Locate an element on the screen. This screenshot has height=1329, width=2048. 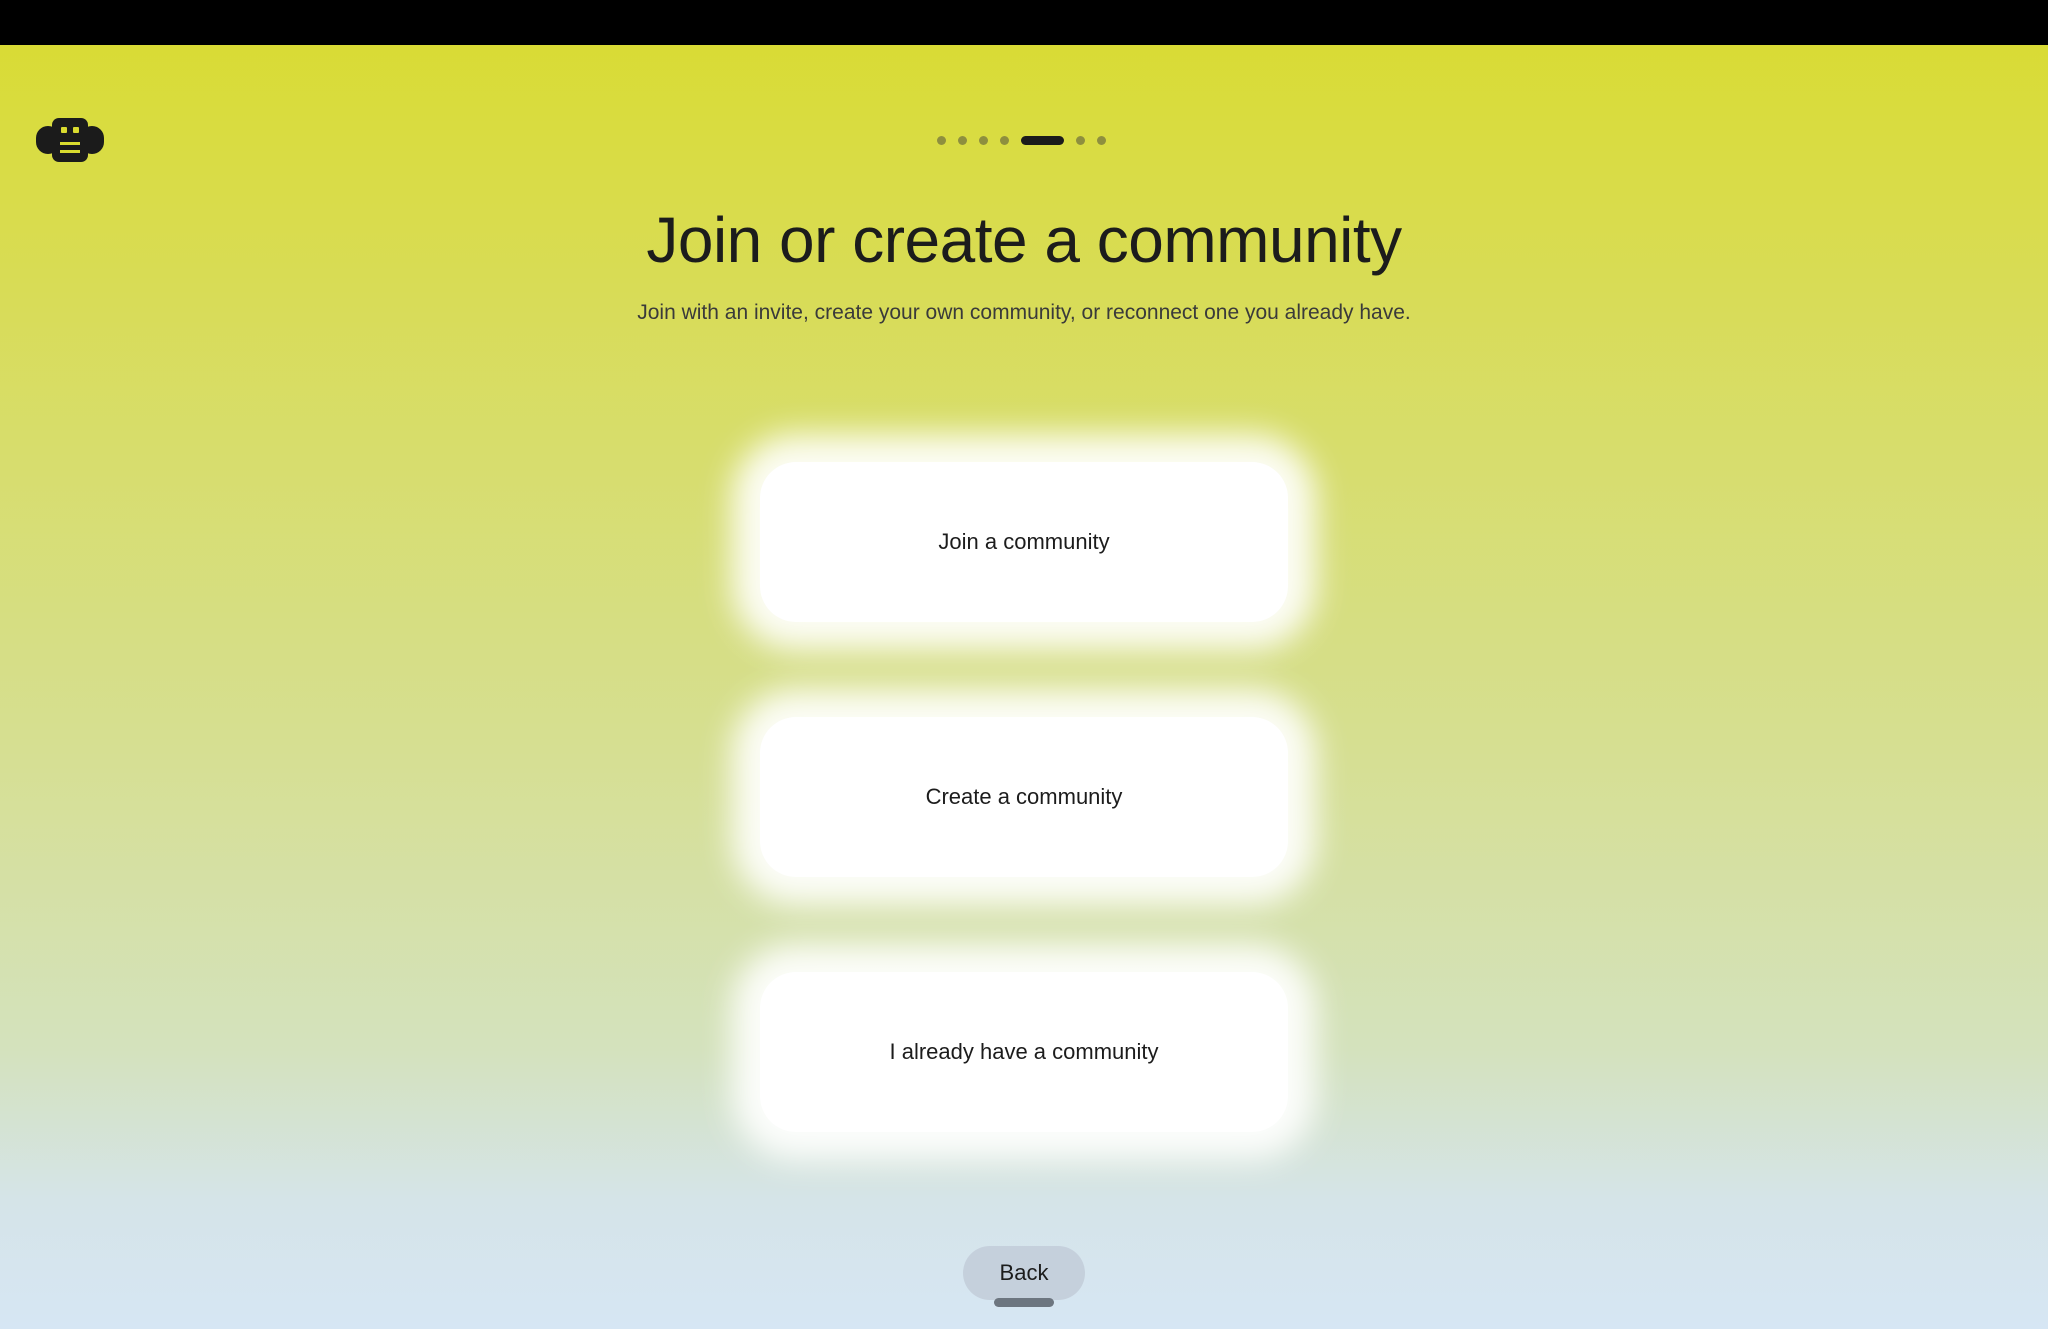
create-community-button: Create a community is located at coordinates (1024, 797).